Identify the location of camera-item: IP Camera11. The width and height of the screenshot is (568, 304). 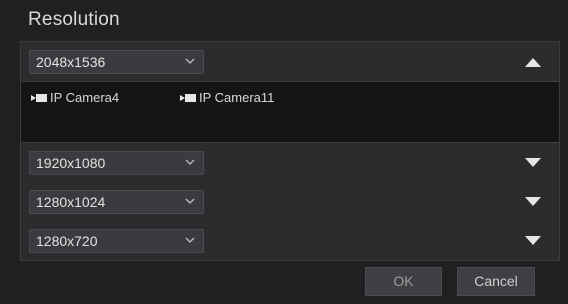
(227, 97).